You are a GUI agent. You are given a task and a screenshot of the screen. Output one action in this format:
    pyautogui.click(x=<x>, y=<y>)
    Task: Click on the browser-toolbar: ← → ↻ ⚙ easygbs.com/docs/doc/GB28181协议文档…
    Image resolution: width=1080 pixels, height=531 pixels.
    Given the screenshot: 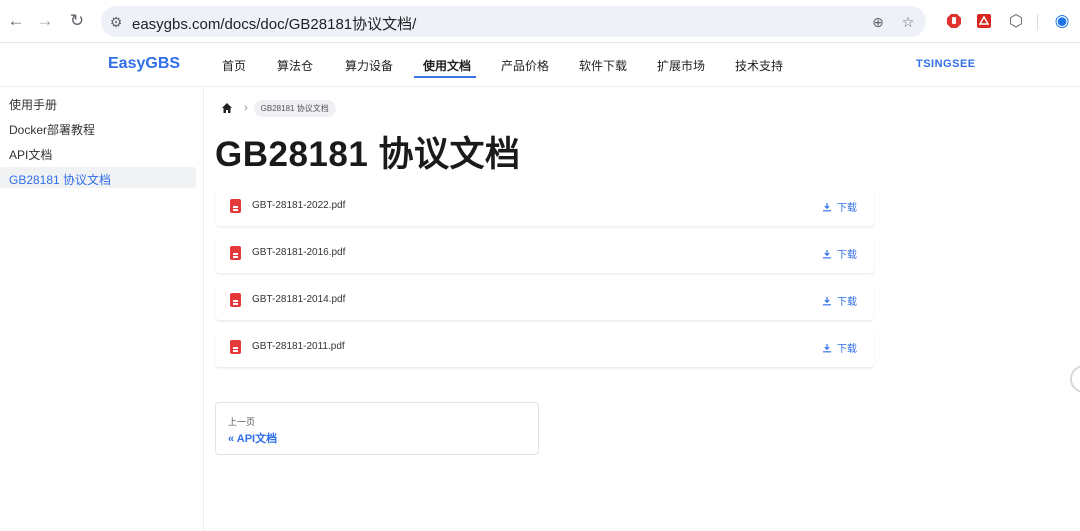 What is the action you would take?
    pyautogui.click(x=540, y=21)
    